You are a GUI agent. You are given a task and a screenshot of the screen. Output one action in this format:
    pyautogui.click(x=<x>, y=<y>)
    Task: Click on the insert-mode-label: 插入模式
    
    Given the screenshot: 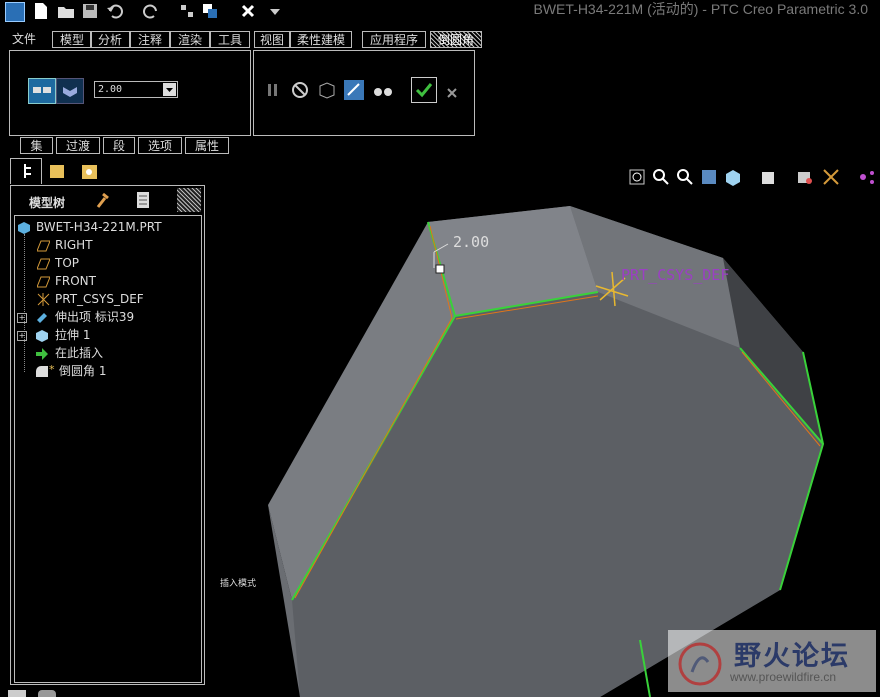 What is the action you would take?
    pyautogui.click(x=238, y=584)
    